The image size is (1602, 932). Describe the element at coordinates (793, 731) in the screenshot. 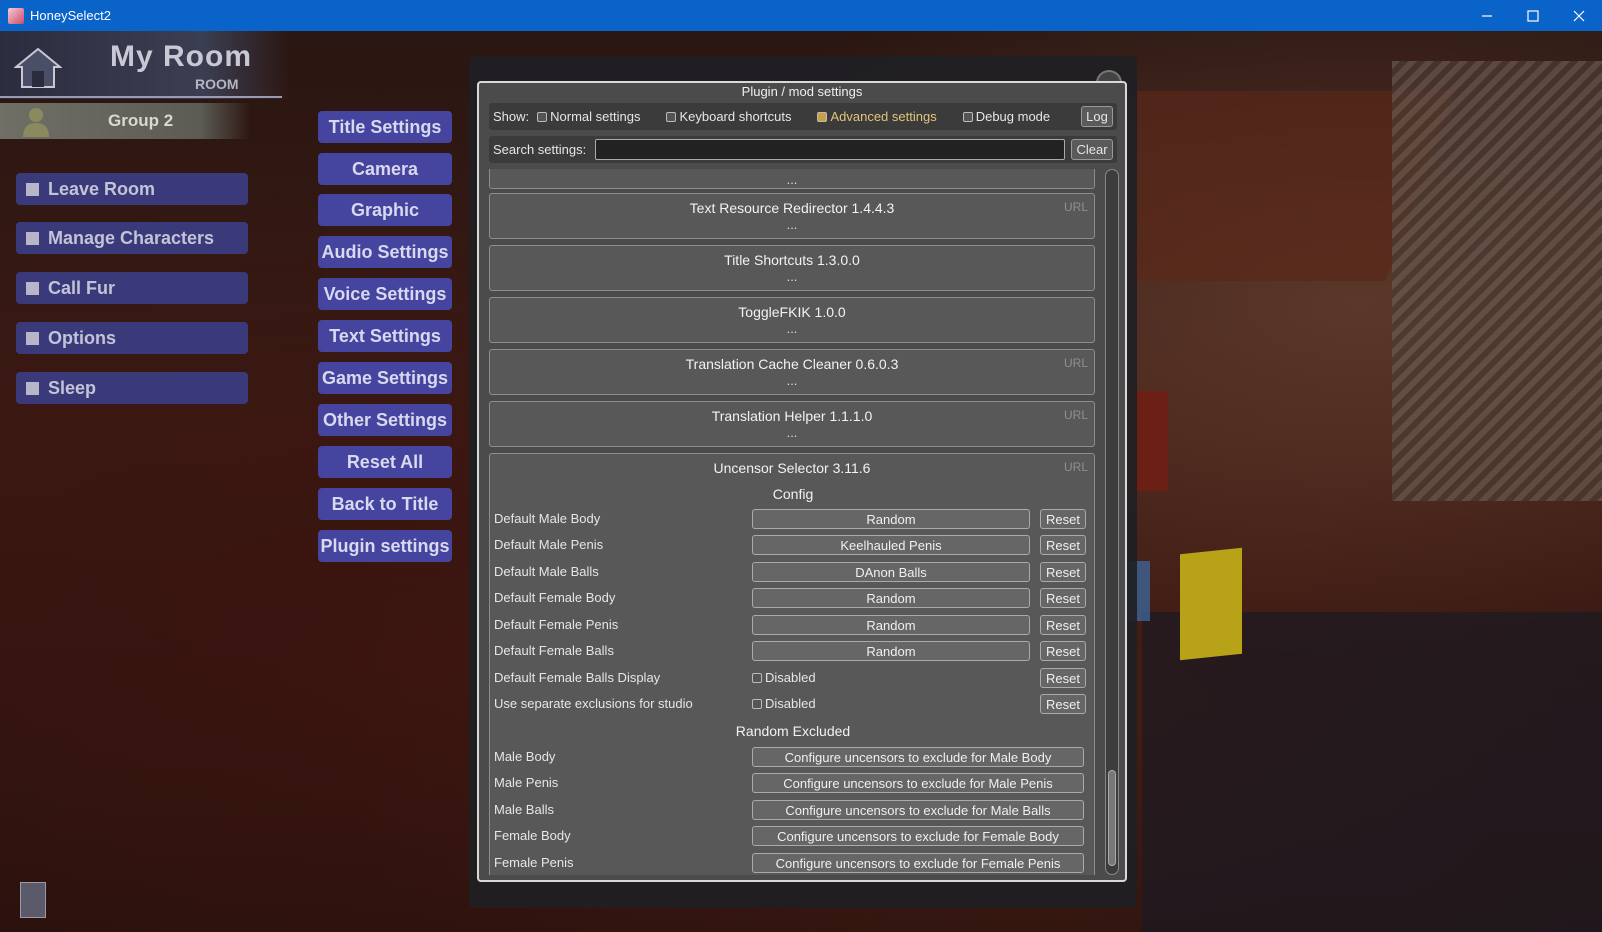

I see `excluded-section-title: Random Excluded` at that location.